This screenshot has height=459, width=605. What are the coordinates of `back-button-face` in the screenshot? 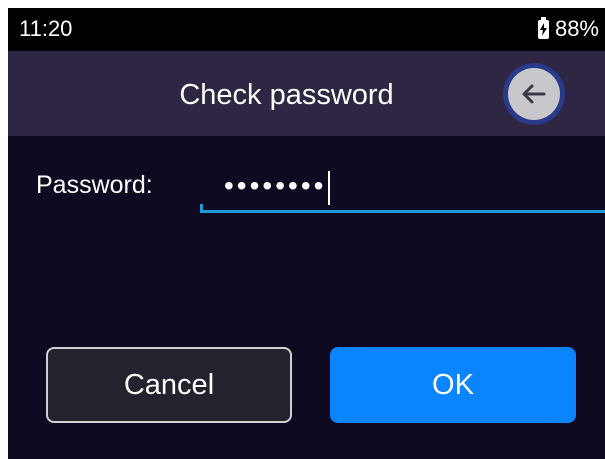 It's located at (534, 94).